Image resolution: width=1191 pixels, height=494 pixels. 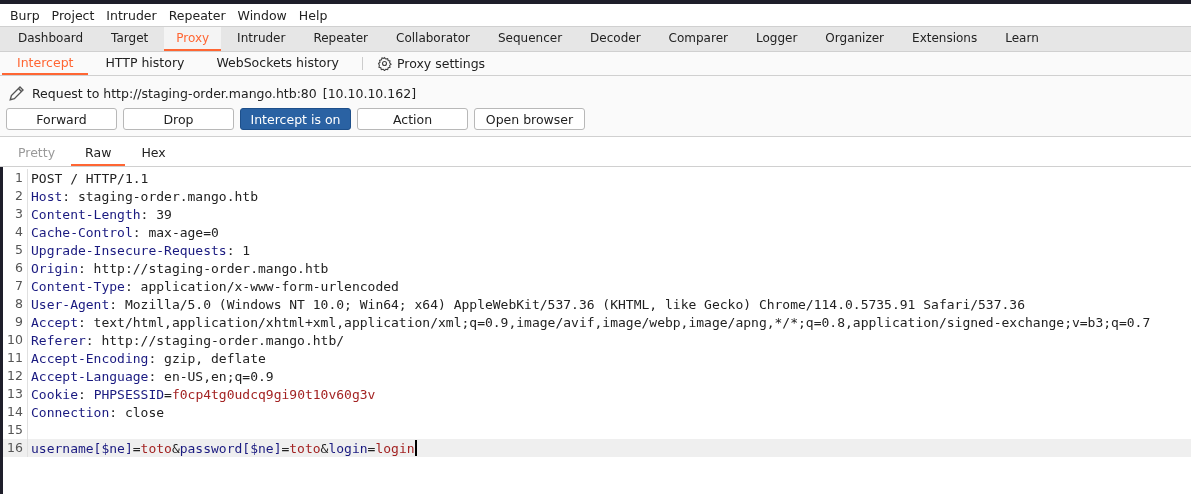 What do you see at coordinates (86, 214) in the screenshot?
I see `code-key: Content-Length` at bounding box center [86, 214].